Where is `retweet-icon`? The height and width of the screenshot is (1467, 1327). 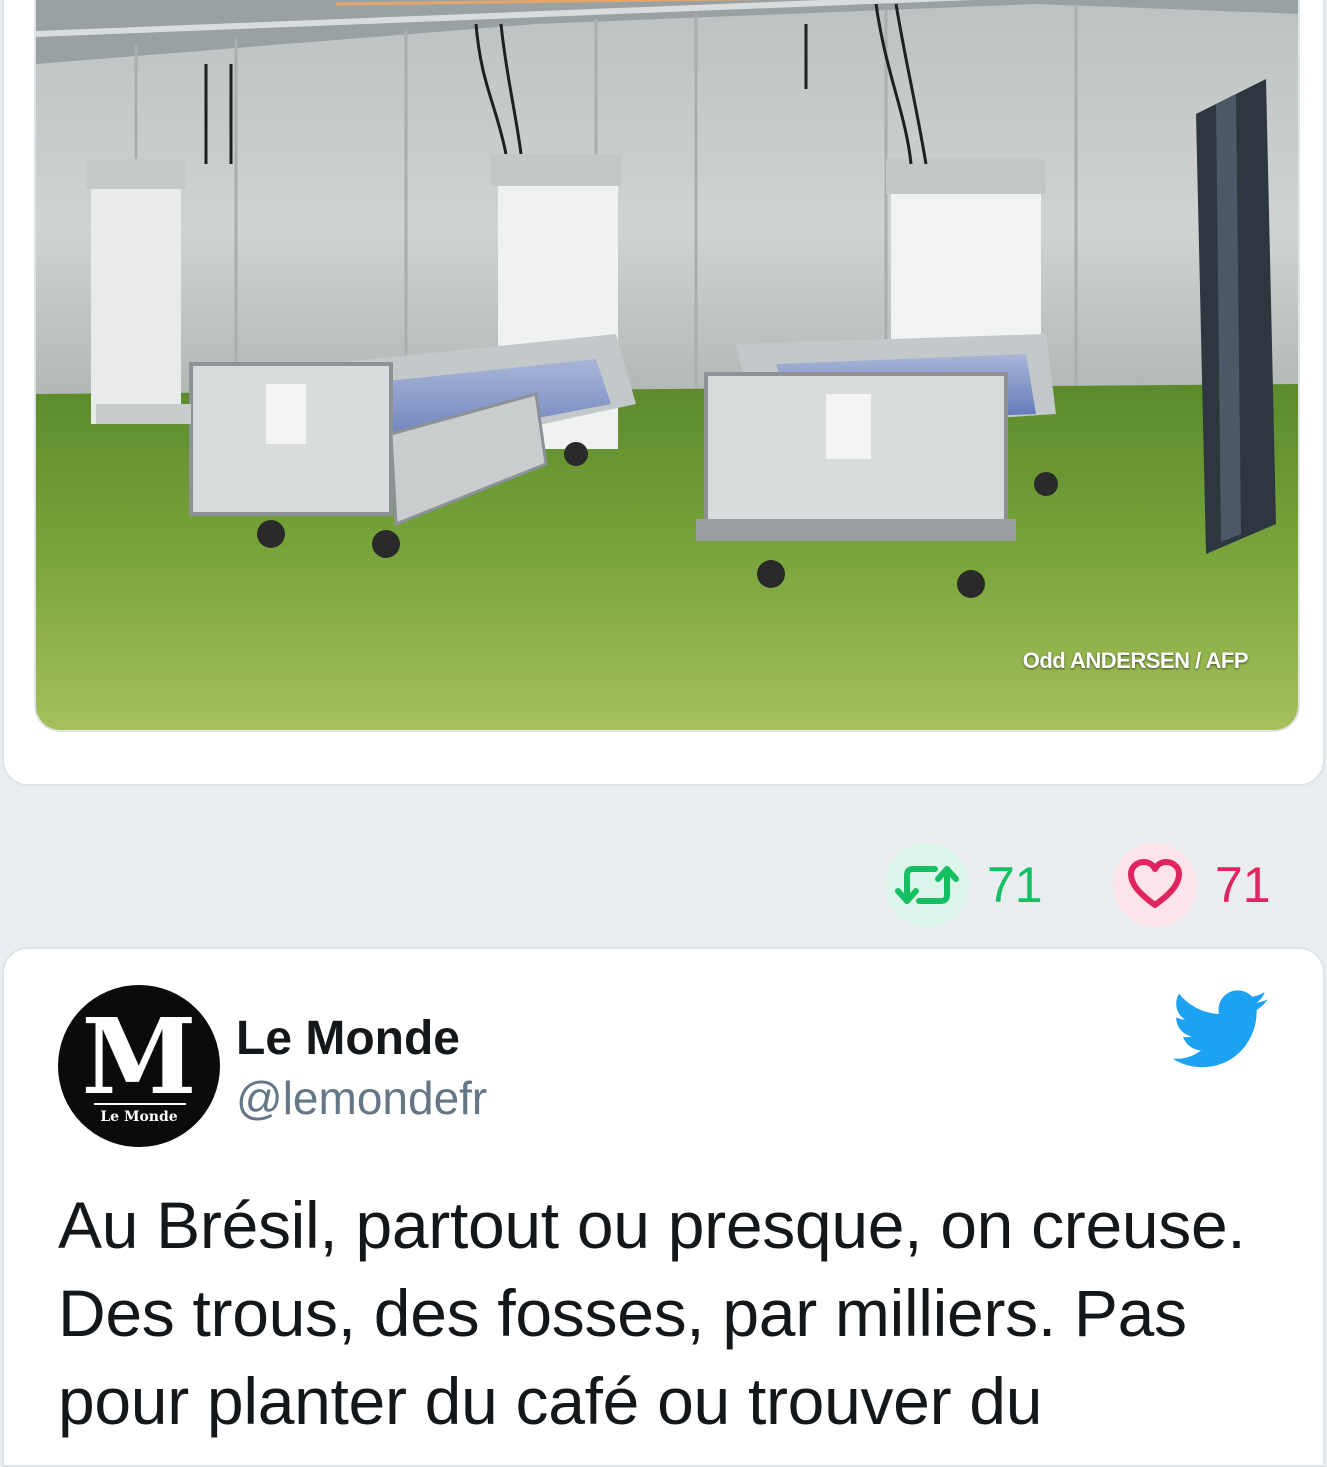 retweet-icon is located at coordinates (927, 885).